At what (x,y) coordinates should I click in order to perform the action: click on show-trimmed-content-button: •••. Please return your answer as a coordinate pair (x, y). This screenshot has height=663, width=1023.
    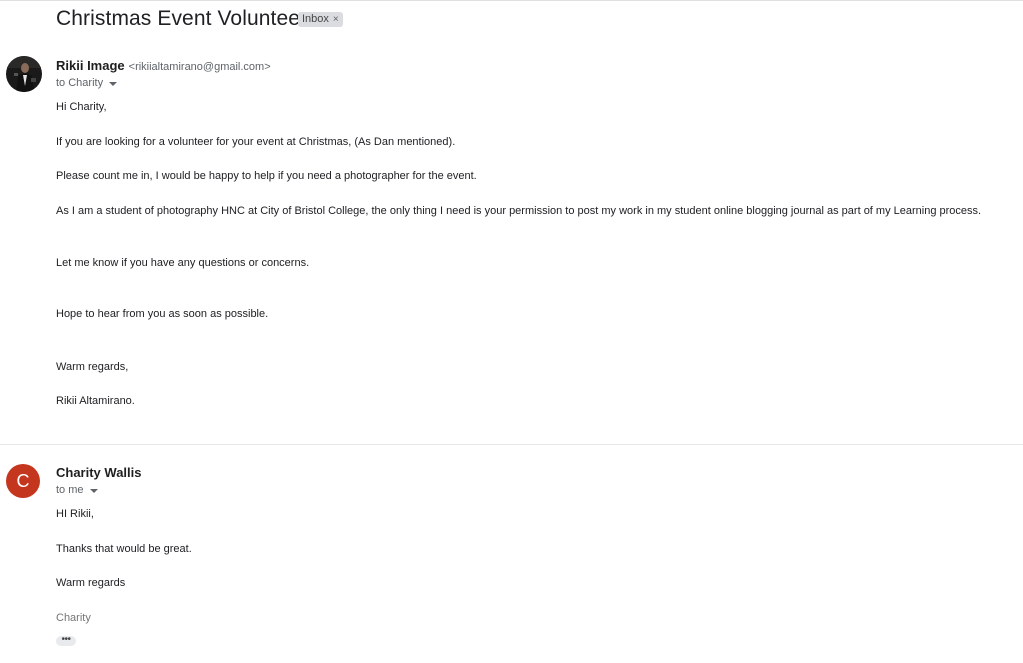
    Looking at the image, I should click on (66, 640).